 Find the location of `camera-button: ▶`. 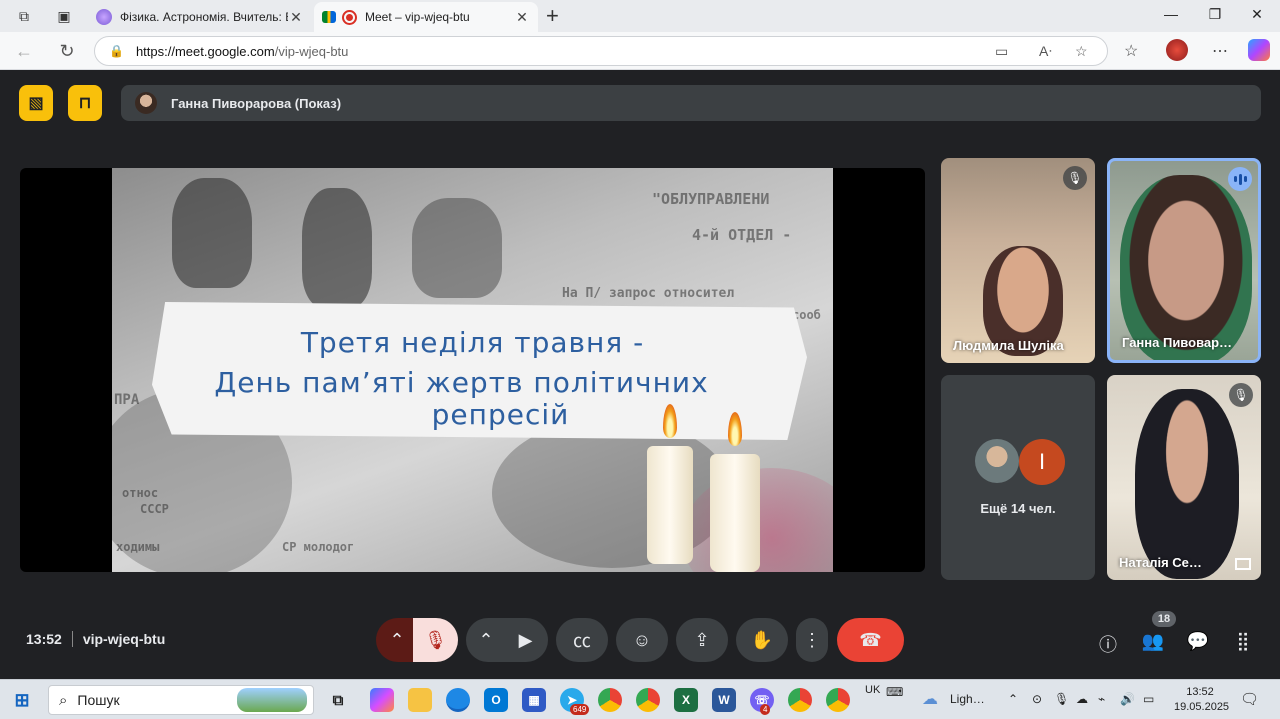

camera-button: ▶ is located at coordinates (525, 640).